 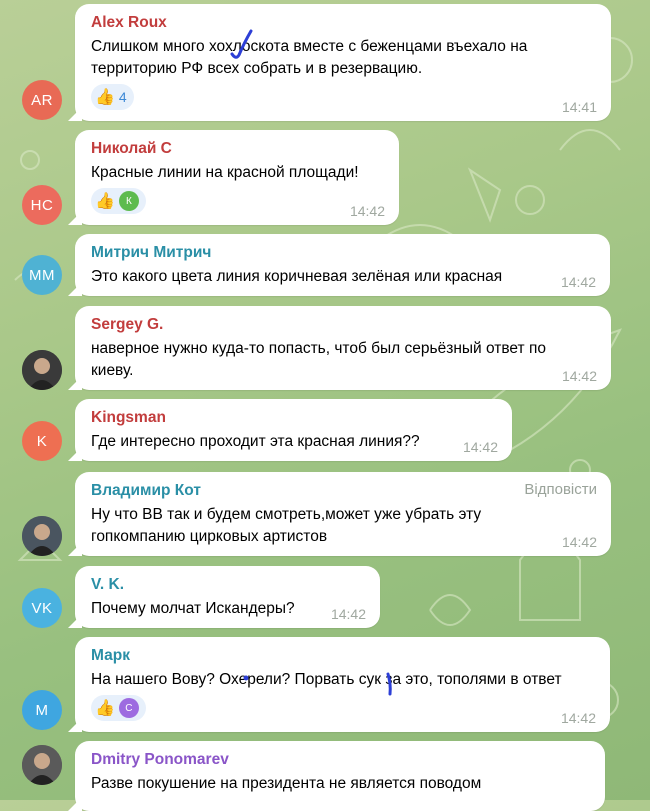 What do you see at coordinates (122, 97) in the screenshot?
I see `reaction-count: 4` at bounding box center [122, 97].